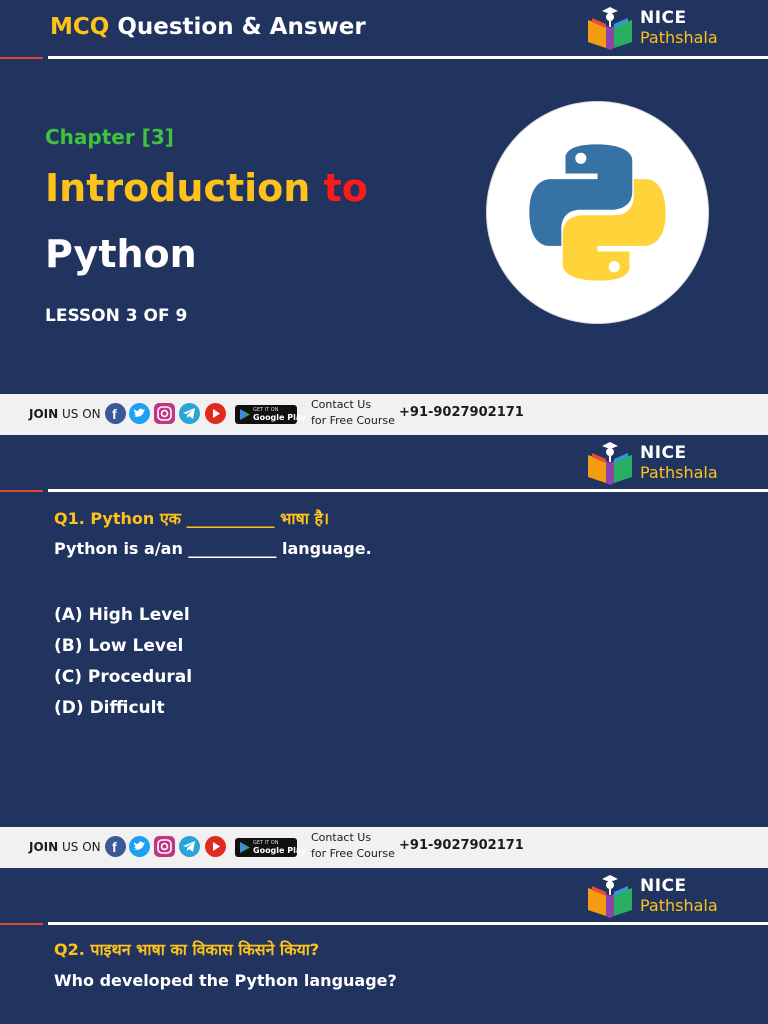  Describe the element at coordinates (109, 708) in the screenshot. I see `option-d: (D) Difficult` at that location.